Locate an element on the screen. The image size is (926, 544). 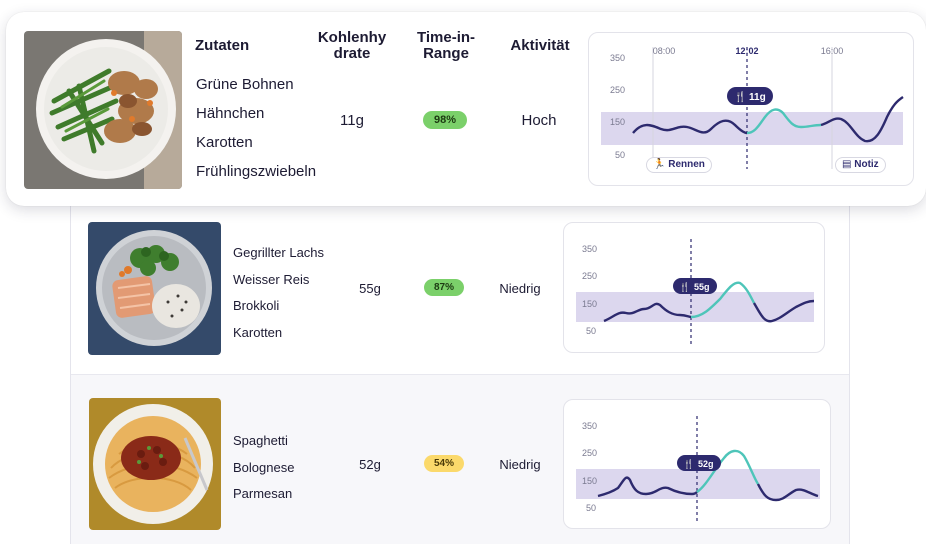
chip-label: Notiz is located at coordinates (866, 164).